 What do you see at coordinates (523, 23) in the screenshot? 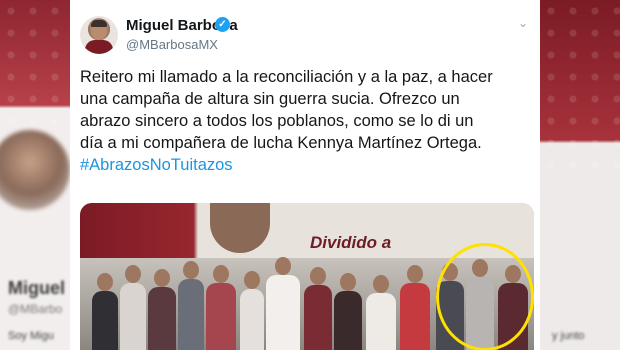
I see `chevron-down-icon: ⌄` at bounding box center [523, 23].